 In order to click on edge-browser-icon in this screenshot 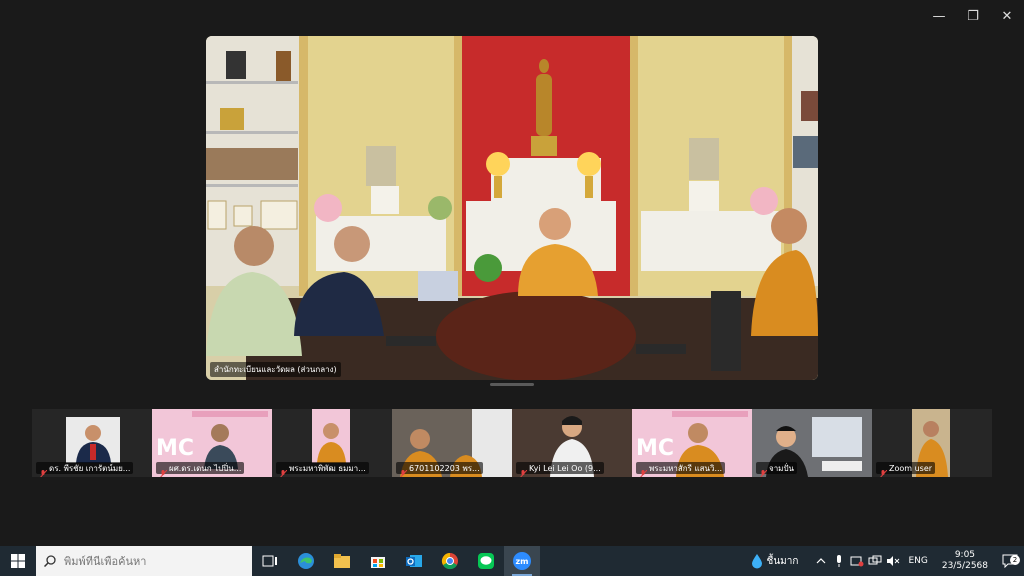, I will do `click(306, 561)`.